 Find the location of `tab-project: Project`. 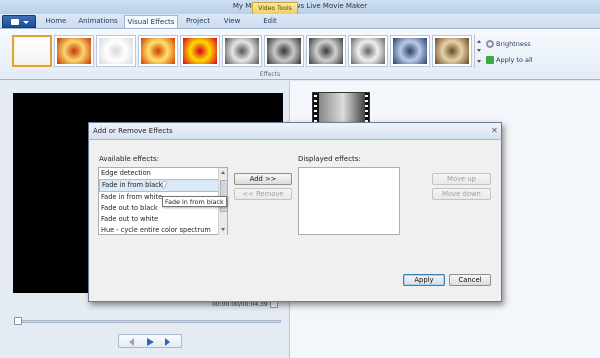

tab-project: Project is located at coordinates (198, 21).